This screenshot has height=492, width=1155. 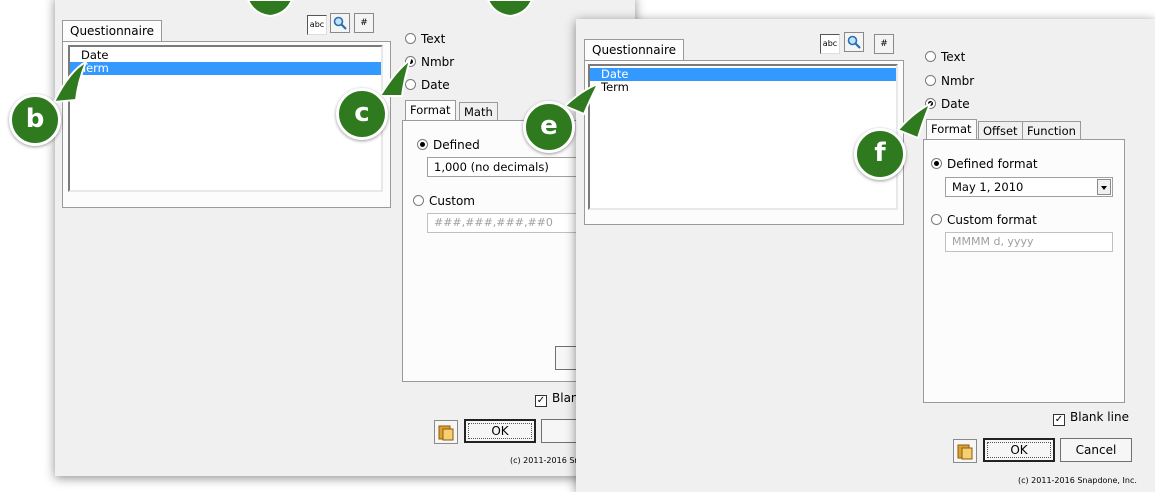 What do you see at coordinates (362, 114) in the screenshot?
I see `callout-c: c` at bounding box center [362, 114].